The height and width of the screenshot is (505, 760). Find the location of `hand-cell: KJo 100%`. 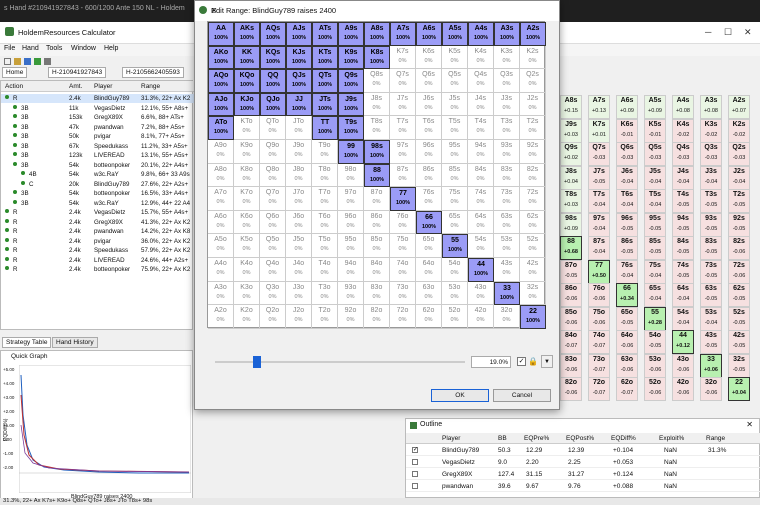

hand-cell: KJo 100% is located at coordinates (247, 104).